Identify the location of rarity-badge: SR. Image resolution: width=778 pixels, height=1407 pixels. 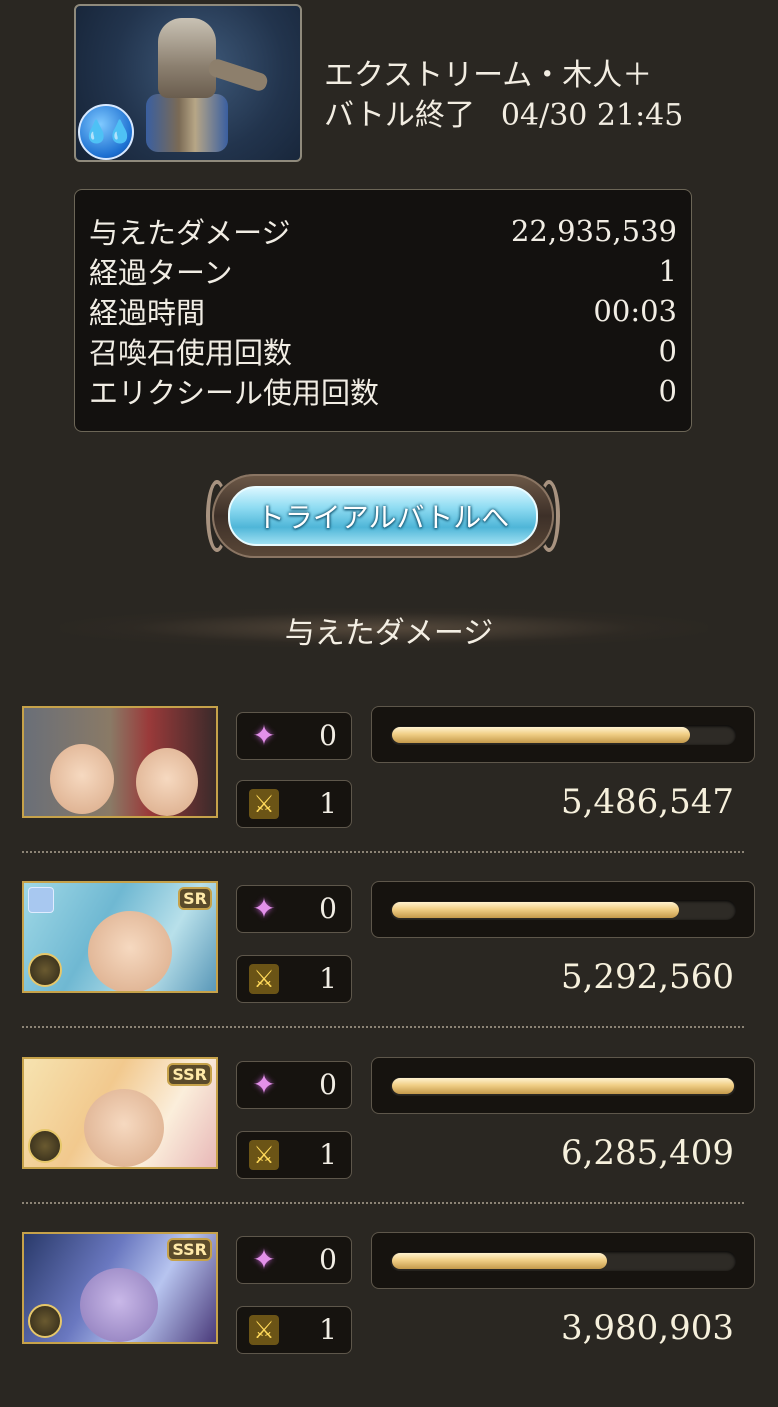
(195, 898).